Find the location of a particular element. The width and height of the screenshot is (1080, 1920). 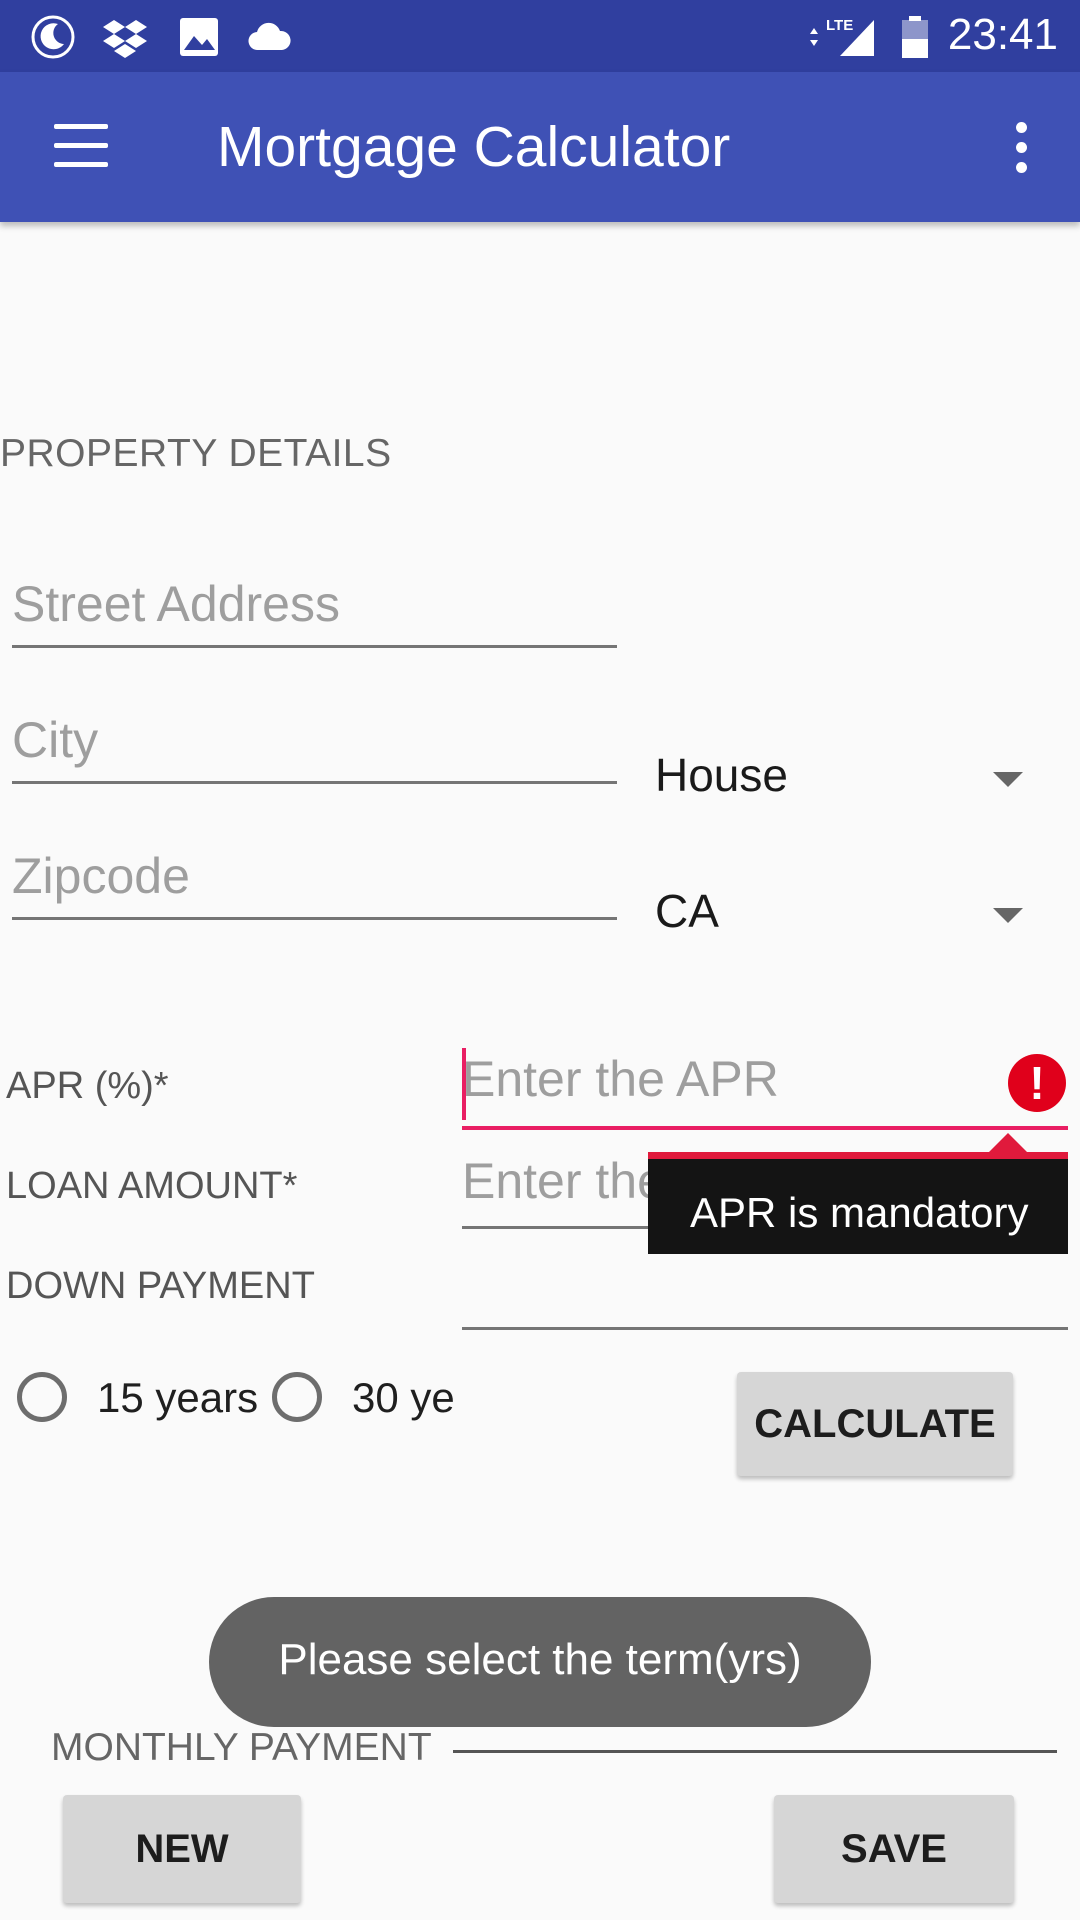

down-payment-label: DOWN PAYMENT is located at coordinates (160, 1286).